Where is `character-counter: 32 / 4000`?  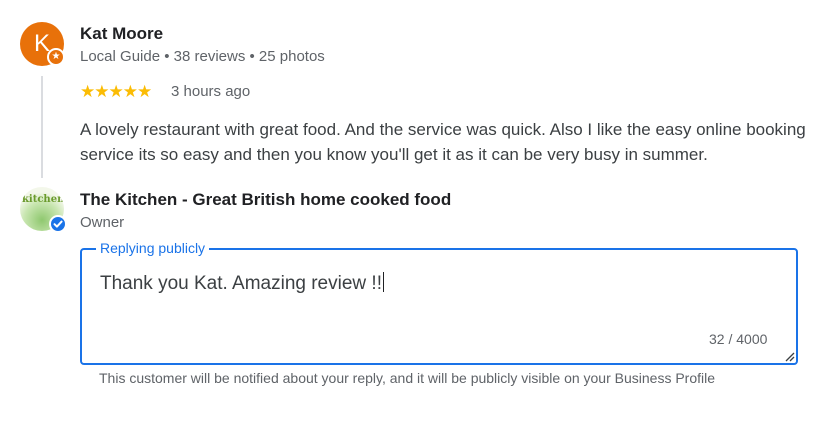
character-counter: 32 / 4000 is located at coordinates (738, 339).